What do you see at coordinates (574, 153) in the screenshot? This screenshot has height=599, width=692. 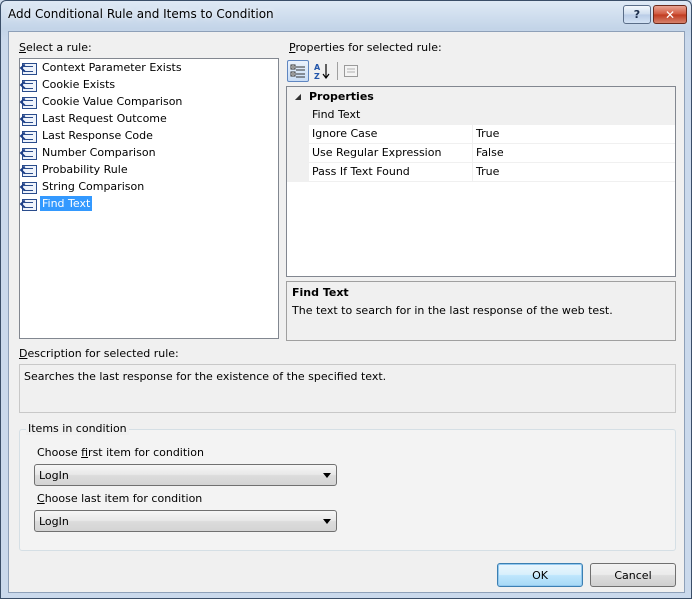 I see `property-value: False` at bounding box center [574, 153].